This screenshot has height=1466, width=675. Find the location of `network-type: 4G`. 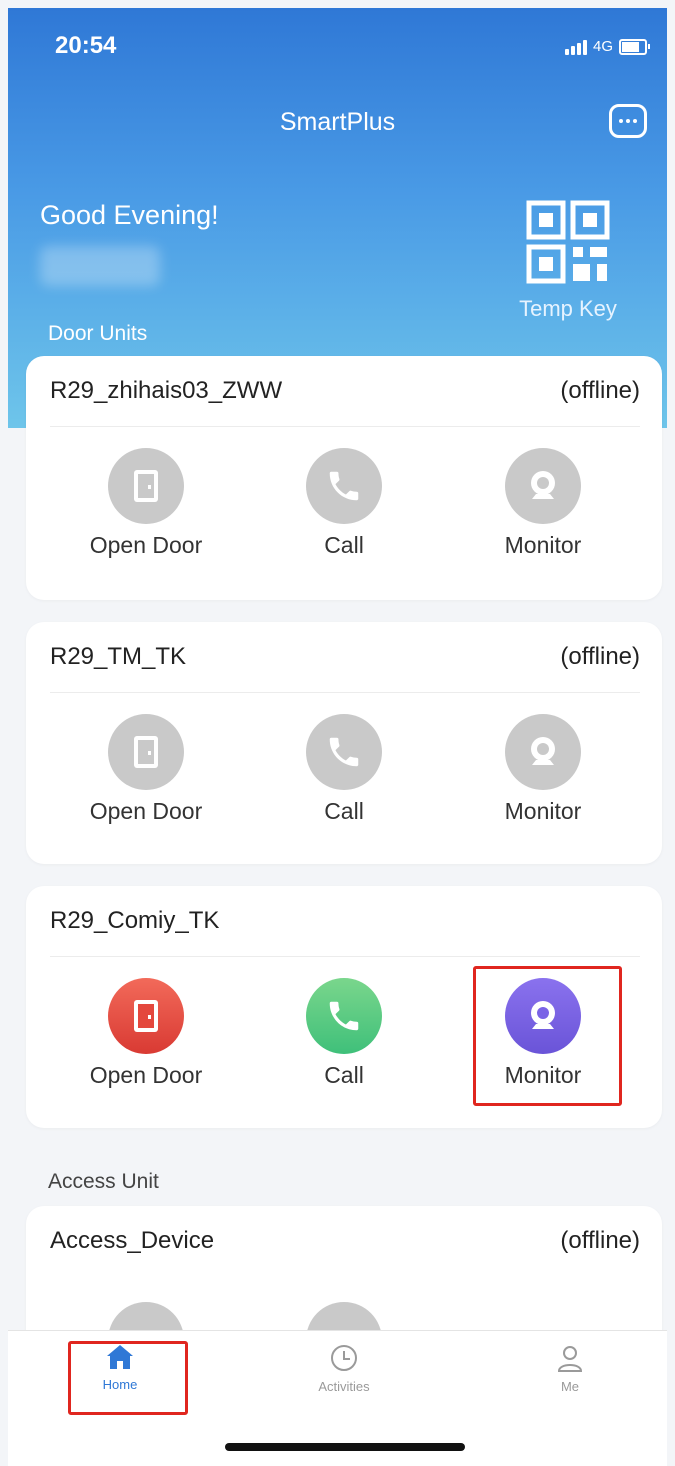

network-type: 4G is located at coordinates (602, 46).